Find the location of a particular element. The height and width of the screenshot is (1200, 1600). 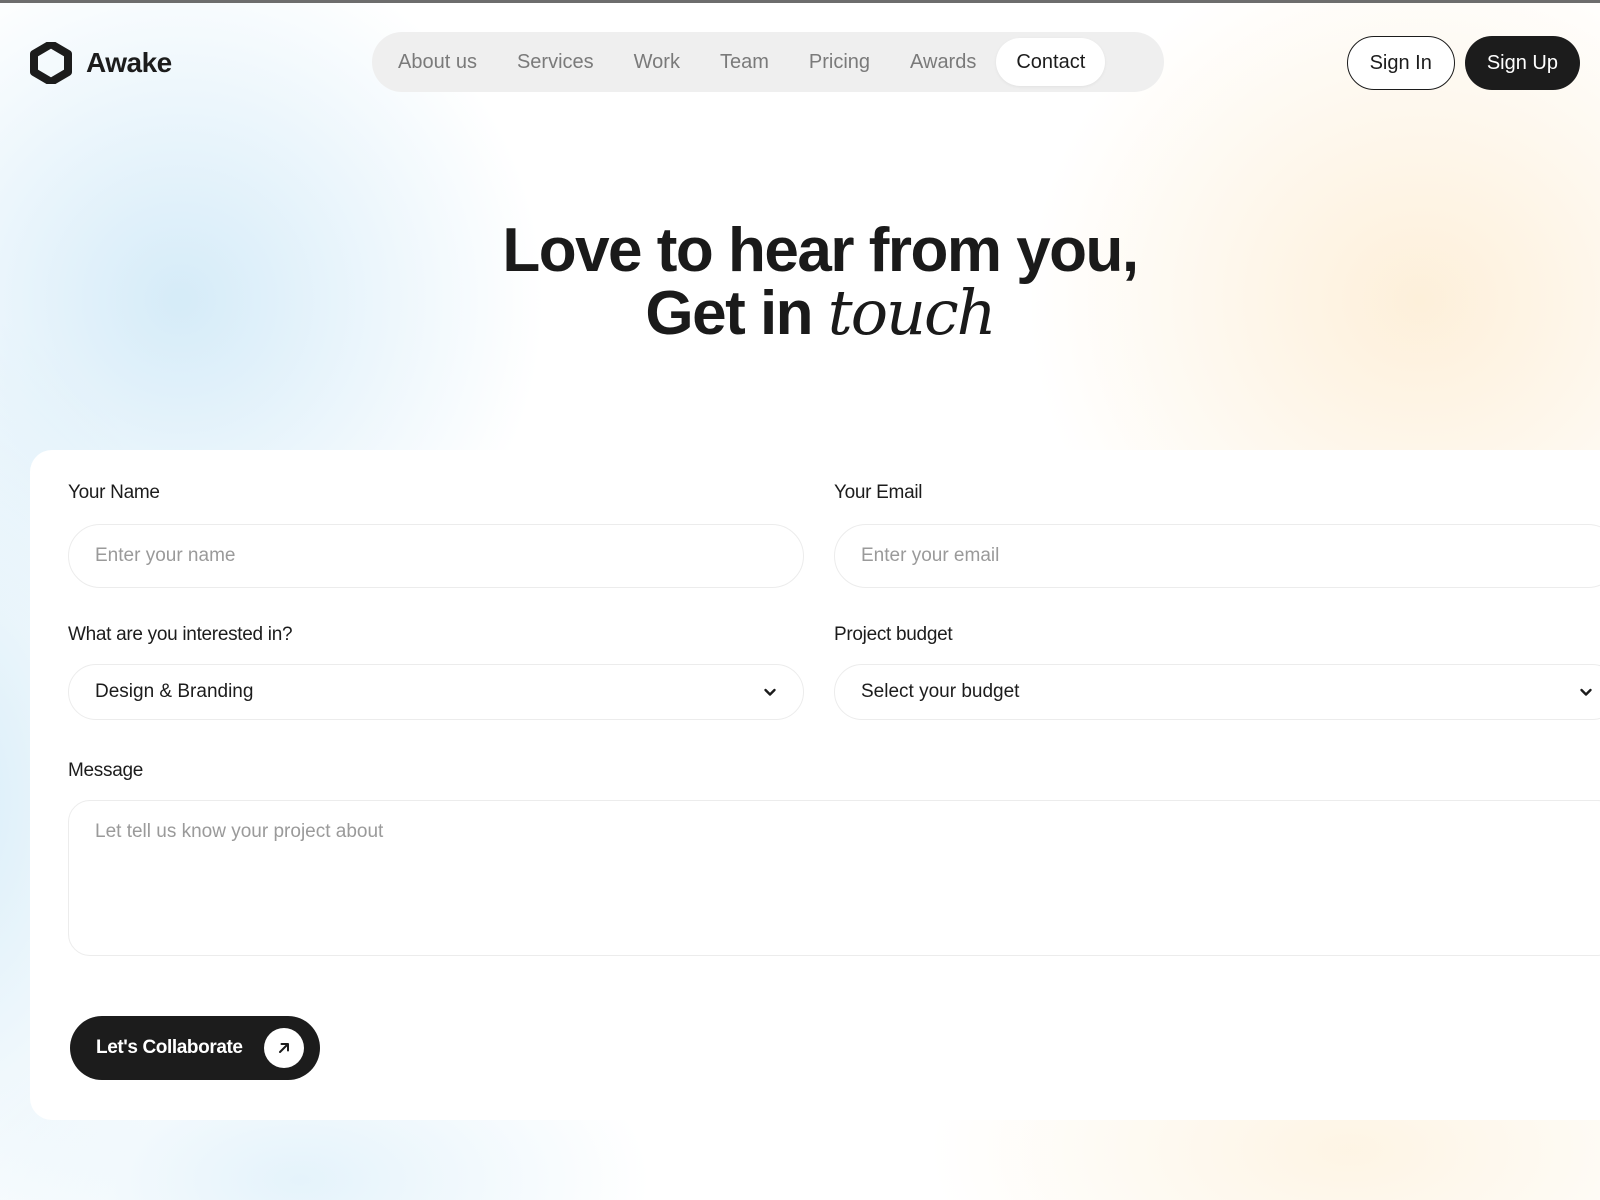

name-input is located at coordinates (436, 556).